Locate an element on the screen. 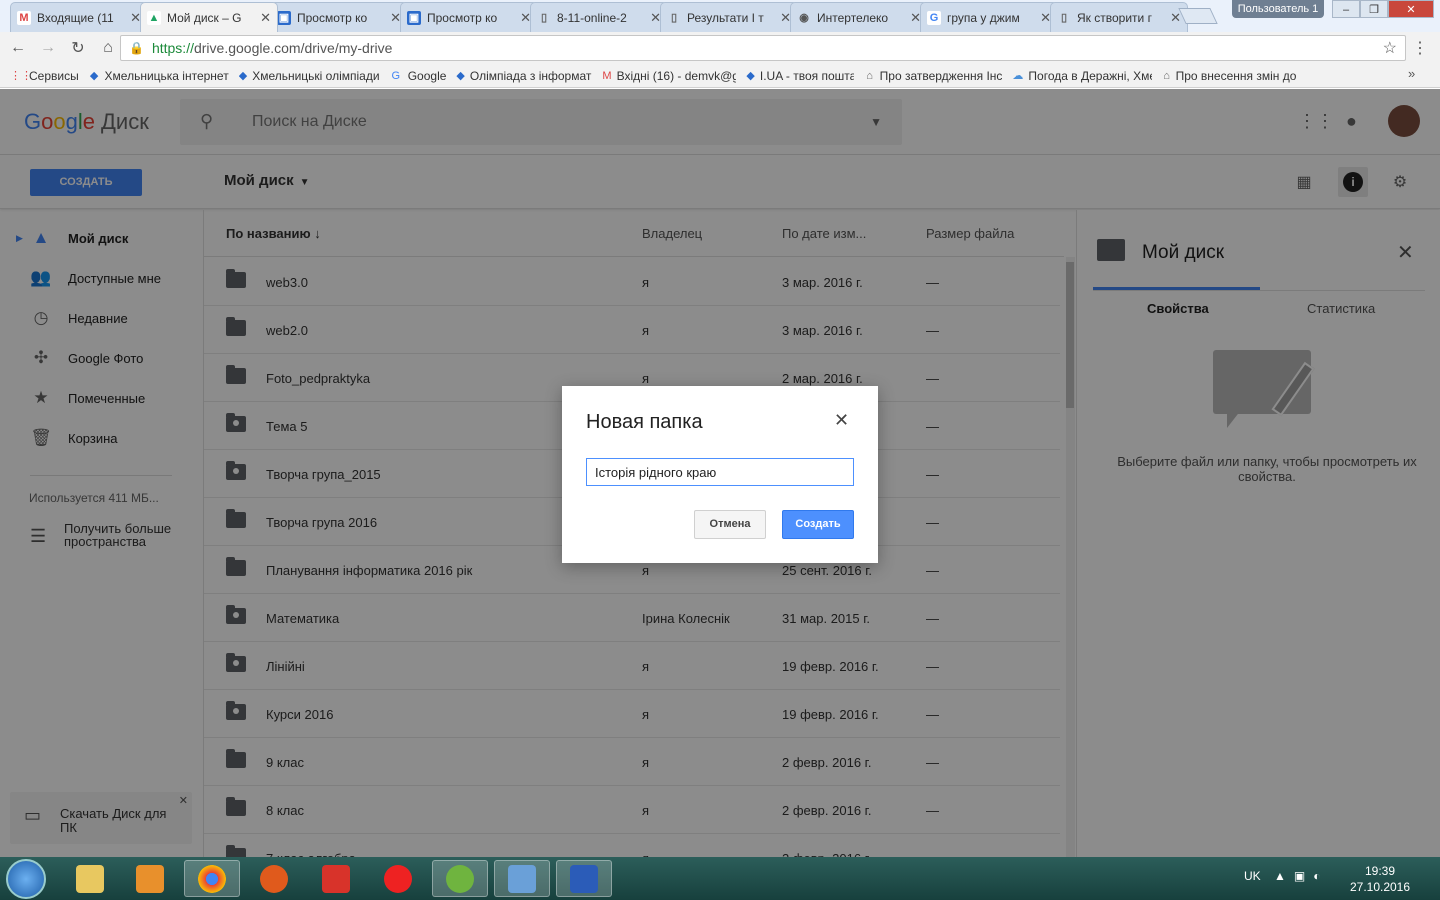  weather-icon: ☁ is located at coordinates (1018, 75).